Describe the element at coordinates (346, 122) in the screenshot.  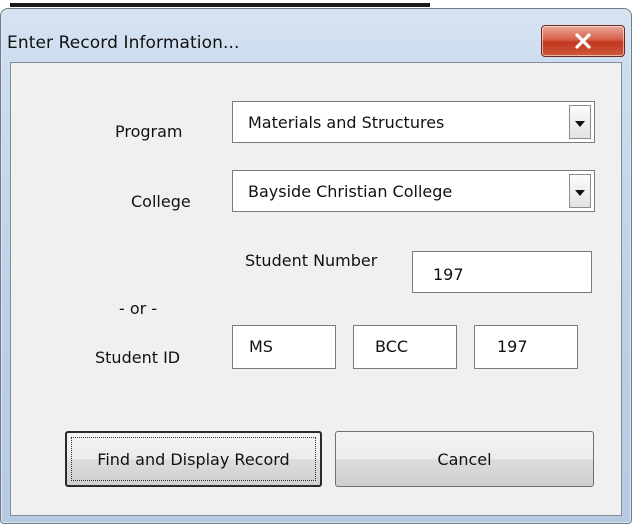
I see `program-value: Materials and Structures` at that location.